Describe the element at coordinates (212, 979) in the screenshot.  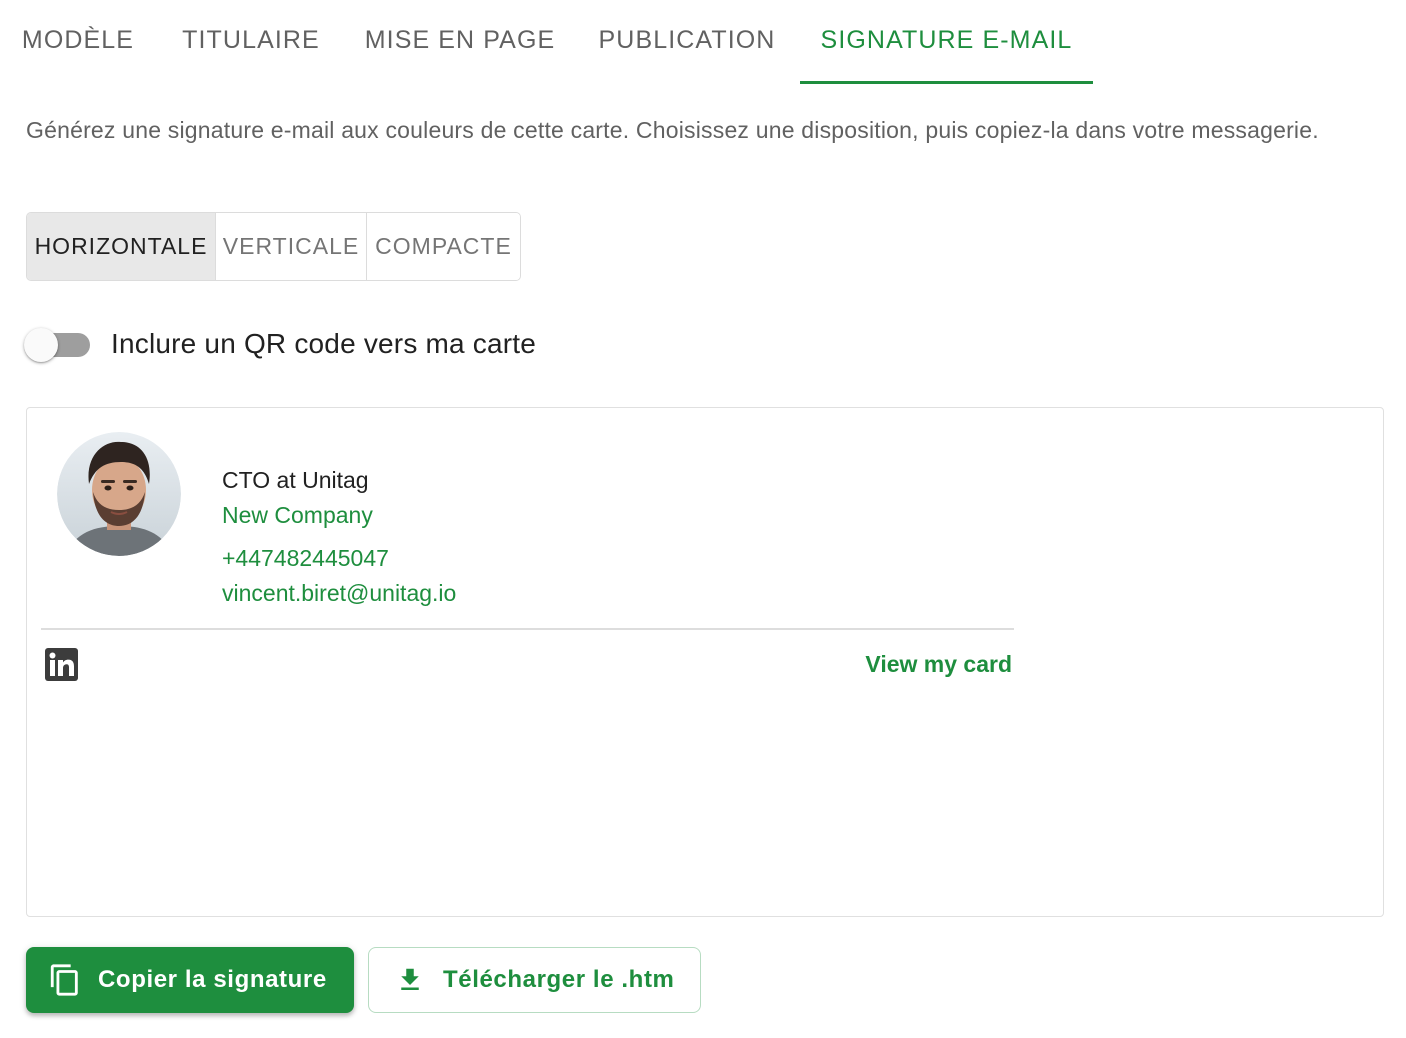
I see `copy-signature-label: Copier la signature` at that location.